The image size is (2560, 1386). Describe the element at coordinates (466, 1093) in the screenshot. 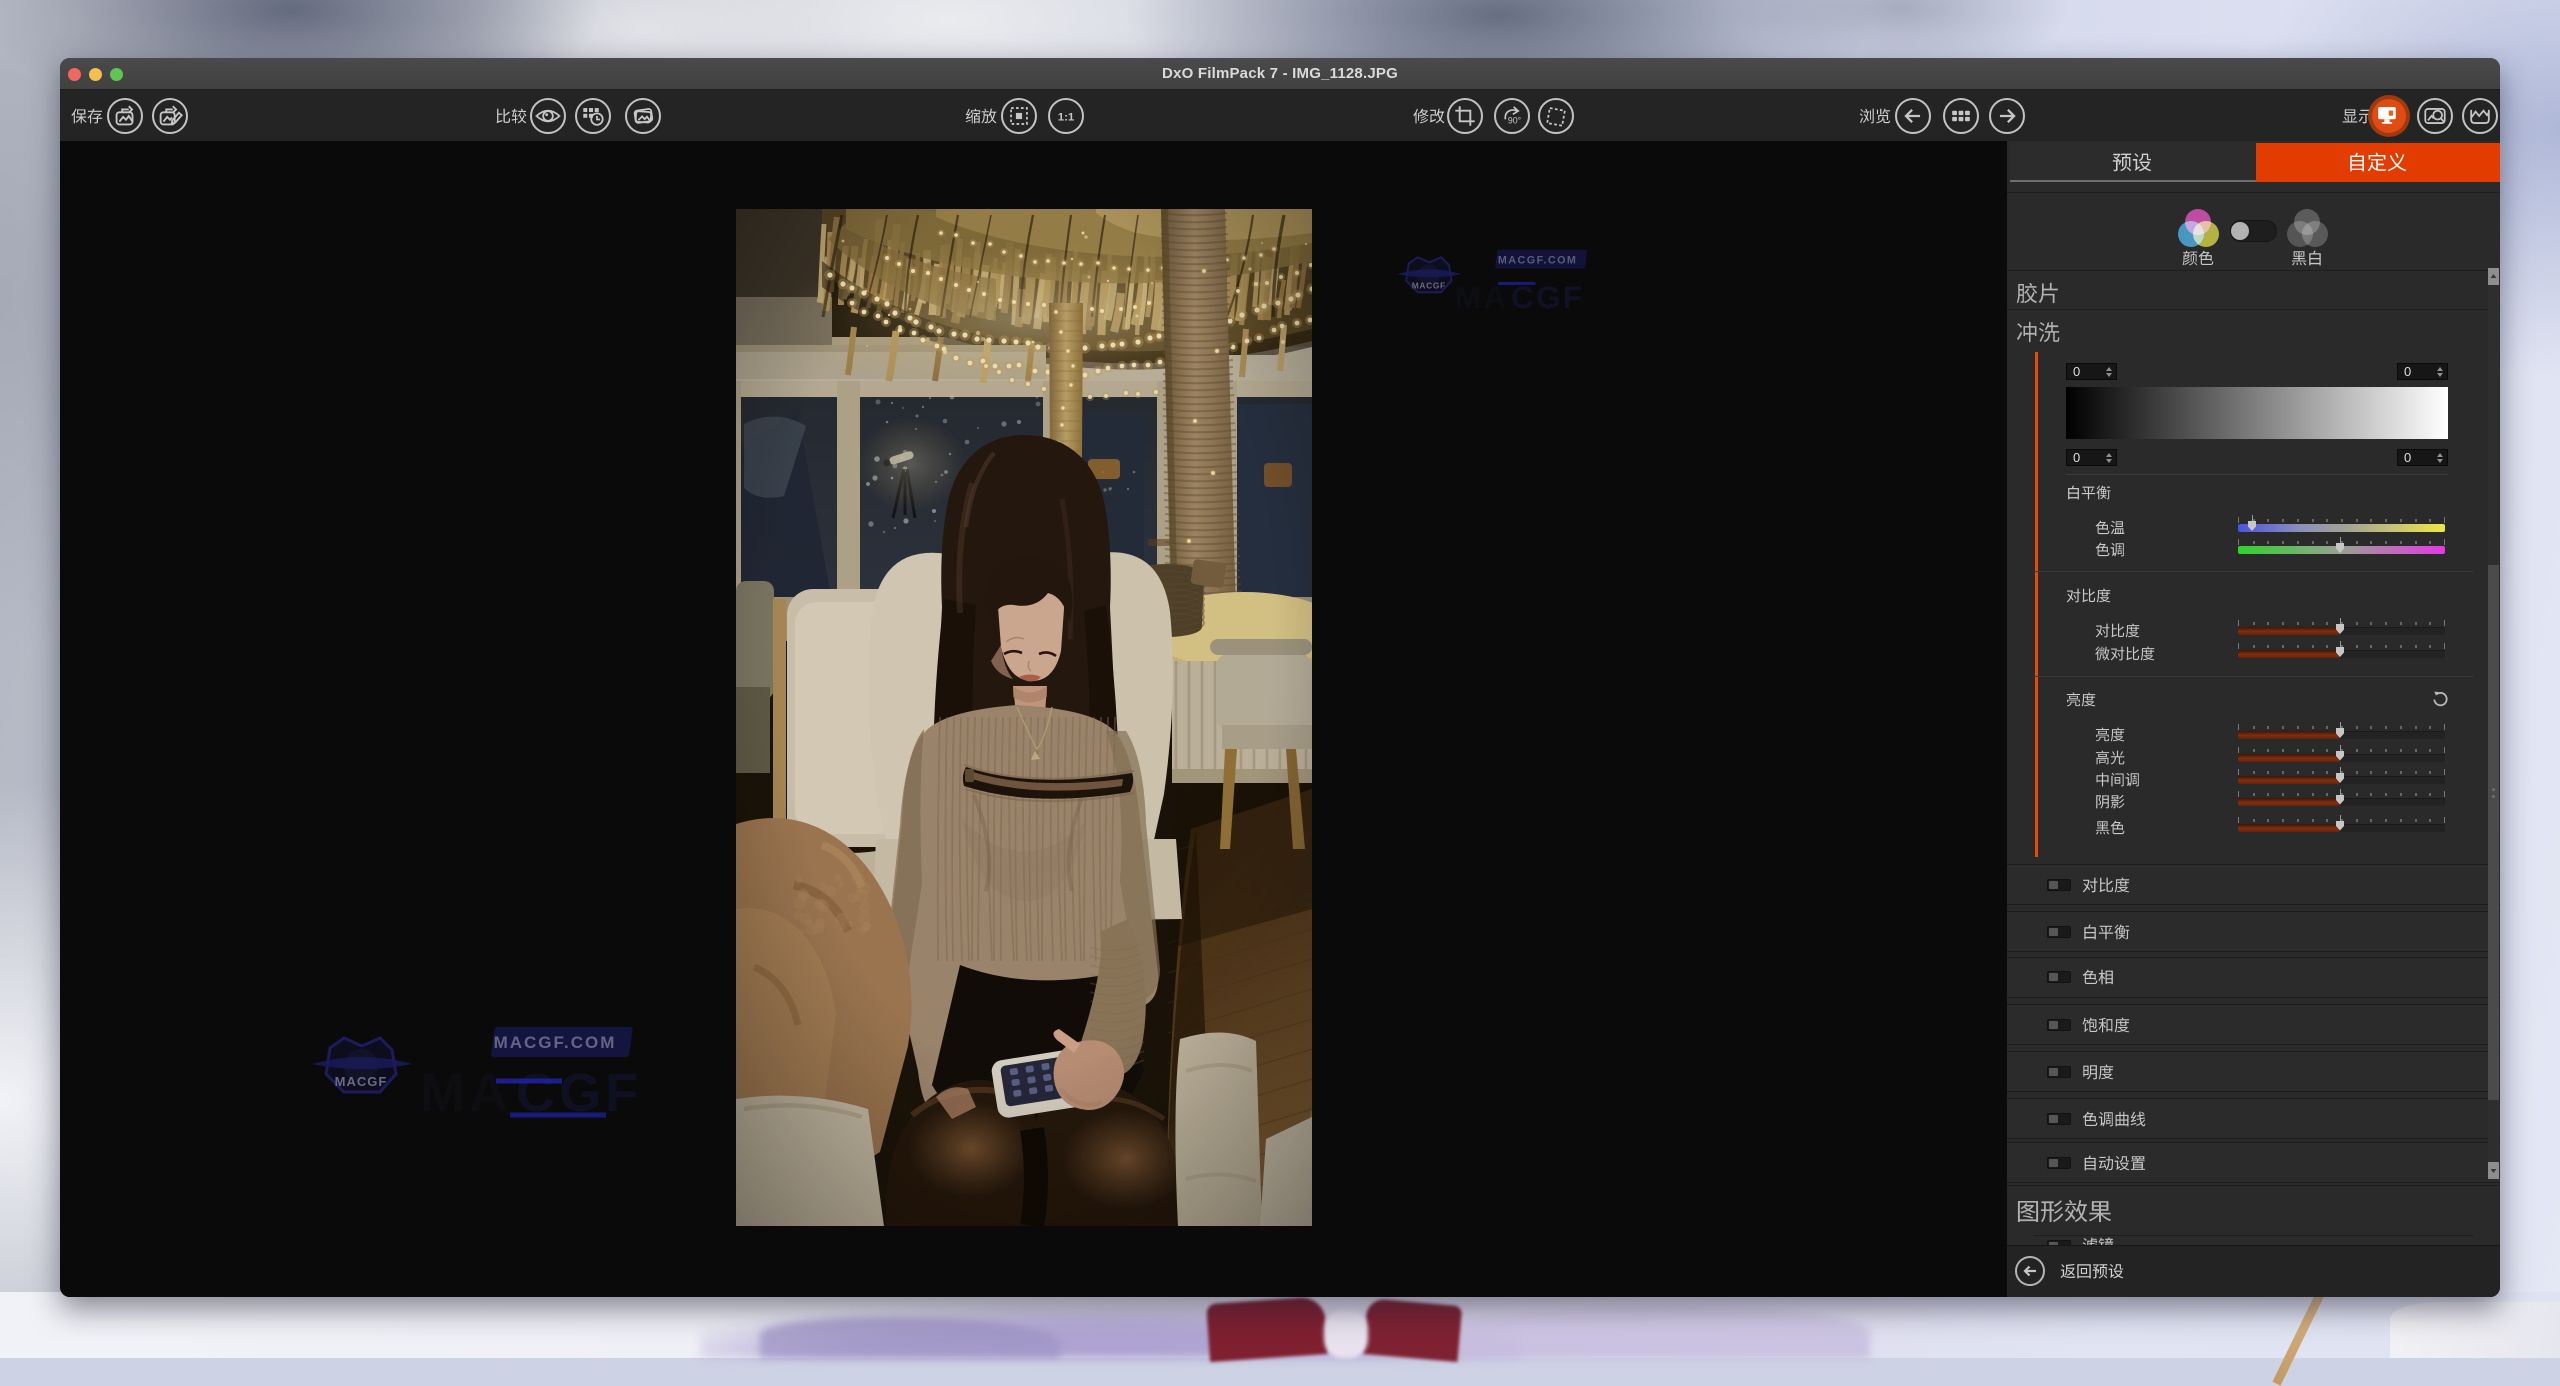

I see `svg-text: MA` at that location.